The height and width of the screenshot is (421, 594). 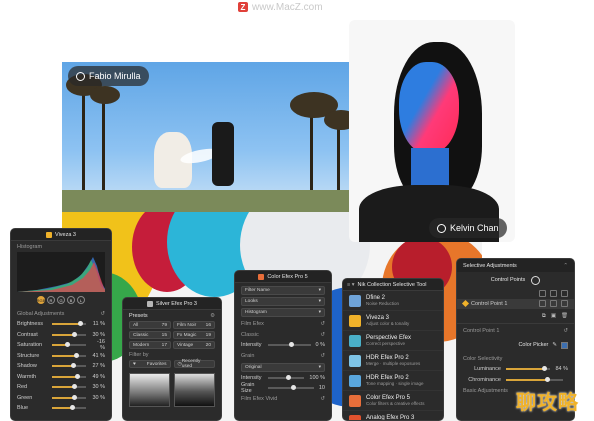 I want to click on dropdown: Histogram ▾, so click(x=283, y=312).